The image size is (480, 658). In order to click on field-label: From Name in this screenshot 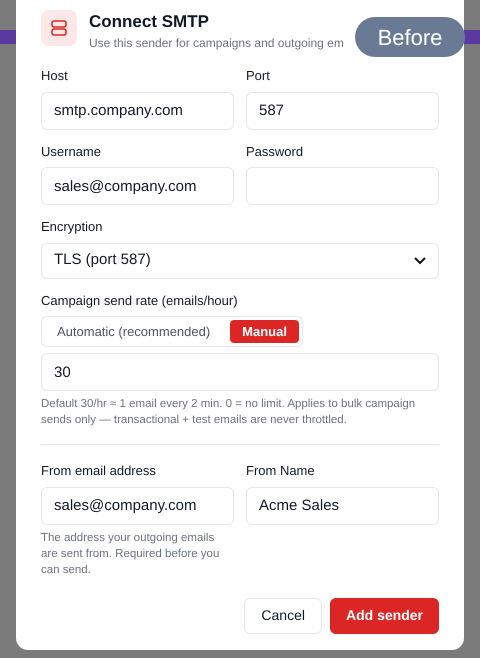, I will do `click(281, 471)`.